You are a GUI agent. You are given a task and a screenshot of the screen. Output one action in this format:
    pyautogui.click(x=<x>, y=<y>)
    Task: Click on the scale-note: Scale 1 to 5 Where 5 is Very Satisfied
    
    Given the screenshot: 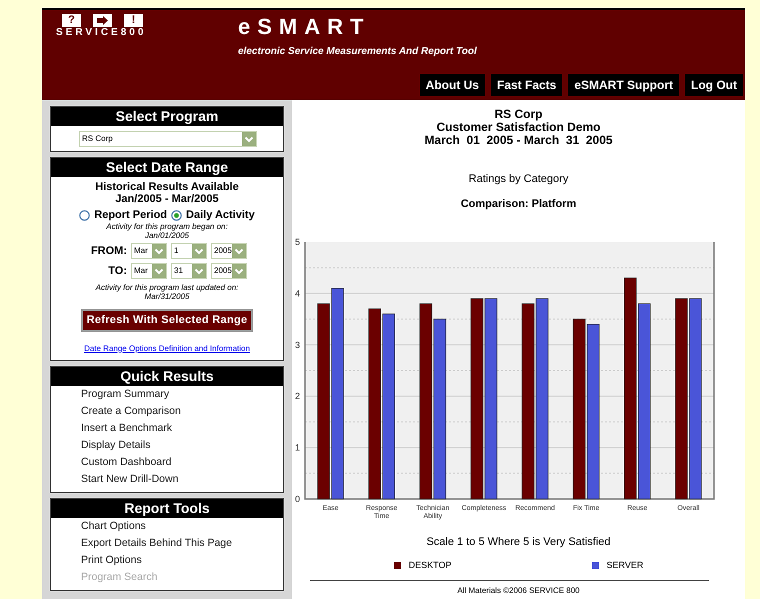 What is the action you would take?
    pyautogui.click(x=518, y=542)
    